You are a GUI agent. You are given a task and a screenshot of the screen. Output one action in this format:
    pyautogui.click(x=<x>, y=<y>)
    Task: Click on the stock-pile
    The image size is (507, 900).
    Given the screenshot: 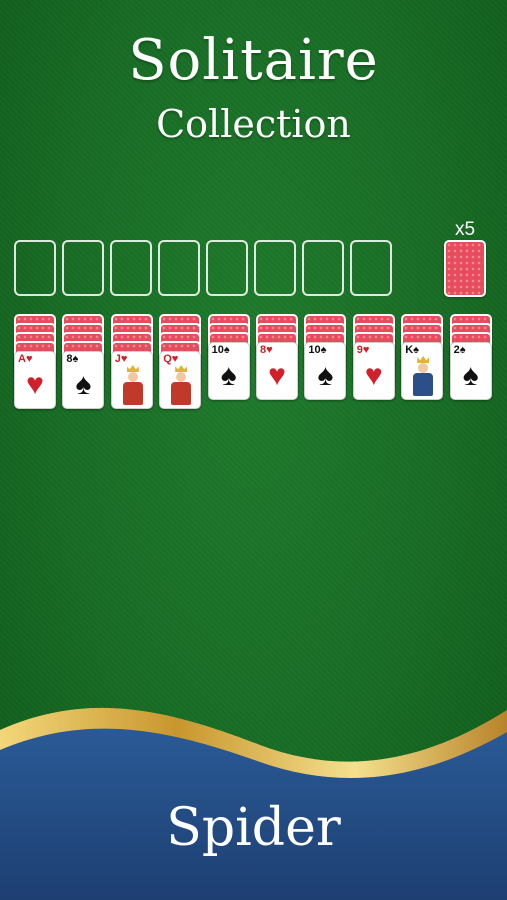 What is the action you would take?
    pyautogui.click(x=465, y=268)
    